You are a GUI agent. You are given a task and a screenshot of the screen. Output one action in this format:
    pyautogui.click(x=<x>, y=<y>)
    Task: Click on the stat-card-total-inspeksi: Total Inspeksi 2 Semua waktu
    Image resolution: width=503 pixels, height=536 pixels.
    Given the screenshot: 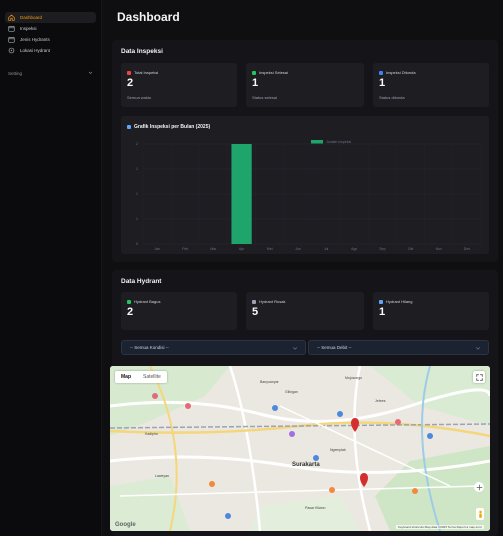 What is the action you would take?
    pyautogui.click(x=179, y=85)
    